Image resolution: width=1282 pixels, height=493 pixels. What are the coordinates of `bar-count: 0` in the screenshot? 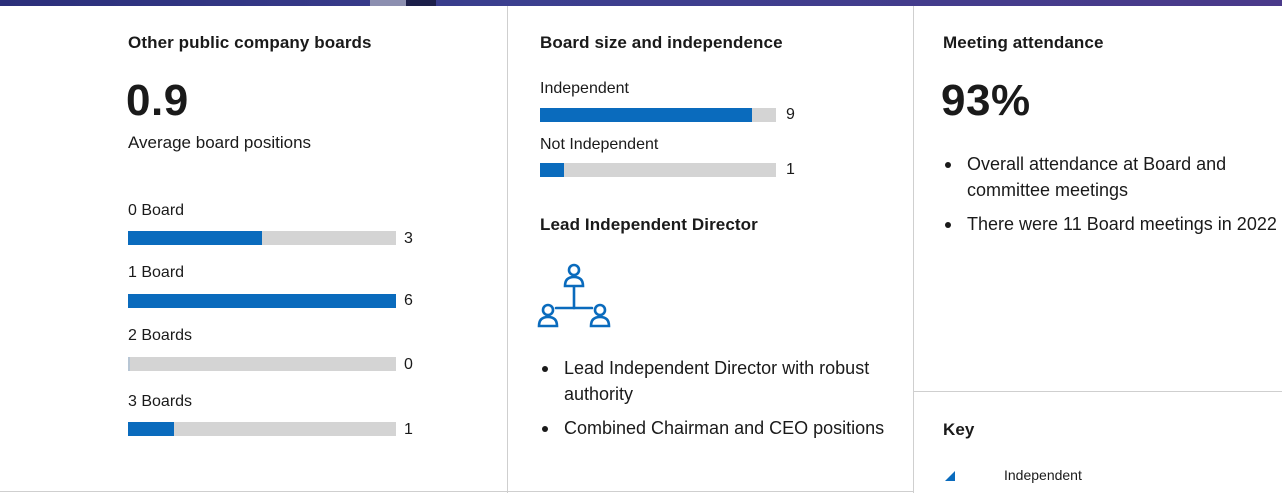 It's located at (408, 364).